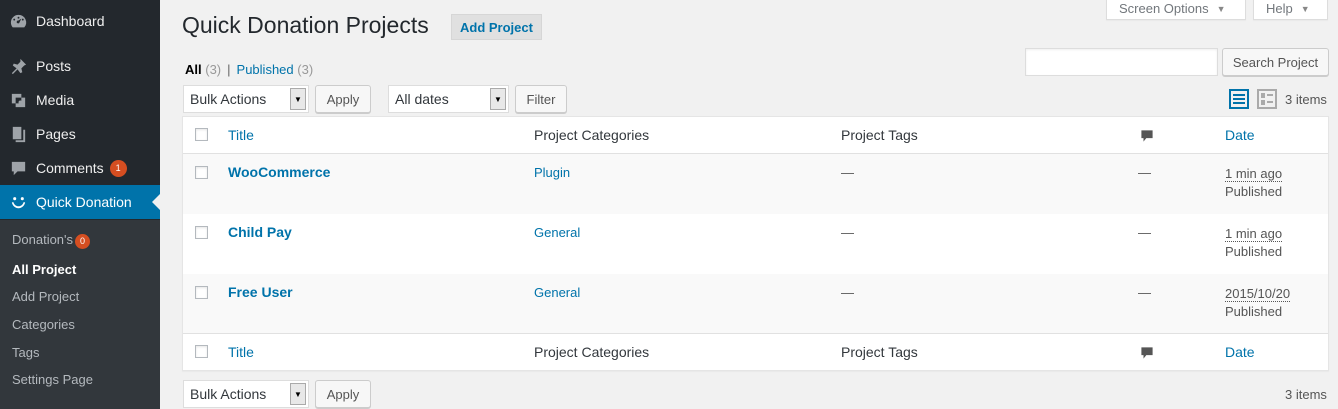 The height and width of the screenshot is (409, 1338). I want to click on help-label: Help, so click(1279, 8).